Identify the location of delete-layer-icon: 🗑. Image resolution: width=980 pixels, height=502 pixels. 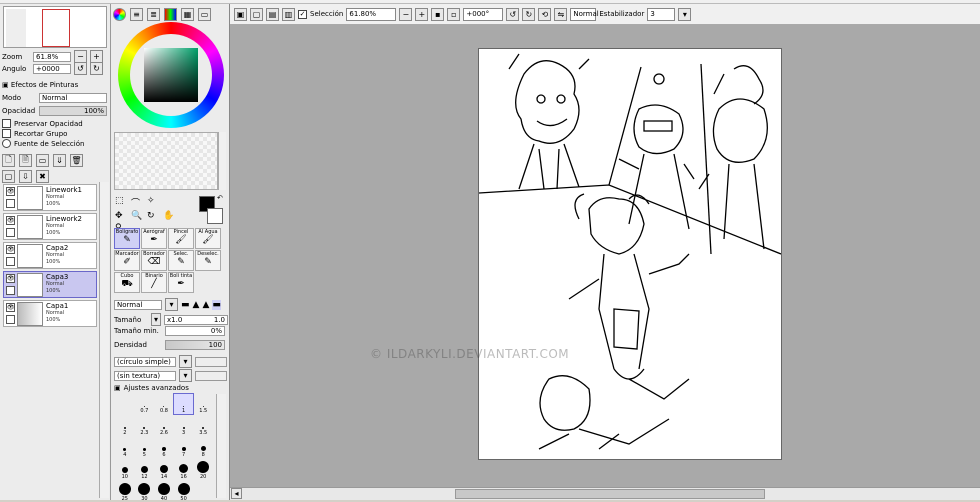
(76, 160).